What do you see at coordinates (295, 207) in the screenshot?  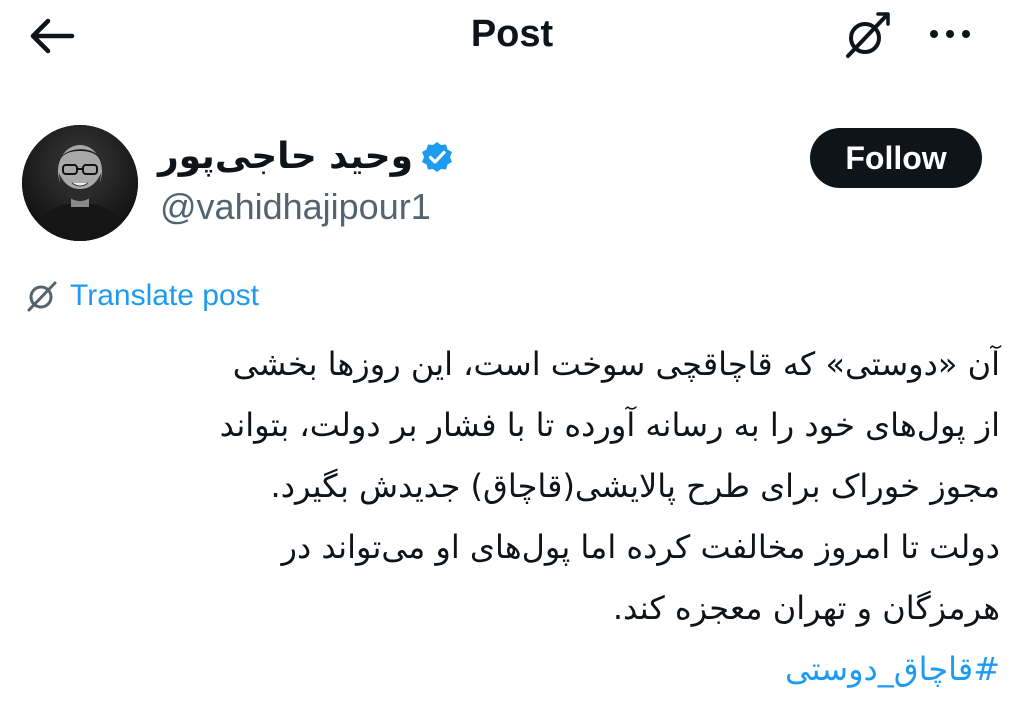 I see `author-handle: @vahidhajipour1` at bounding box center [295, 207].